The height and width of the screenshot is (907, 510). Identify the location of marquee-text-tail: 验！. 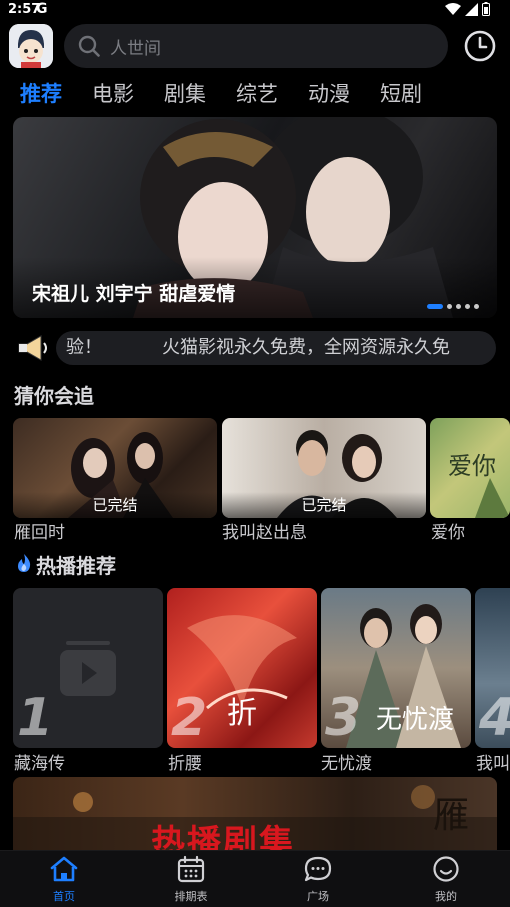
(84, 347).